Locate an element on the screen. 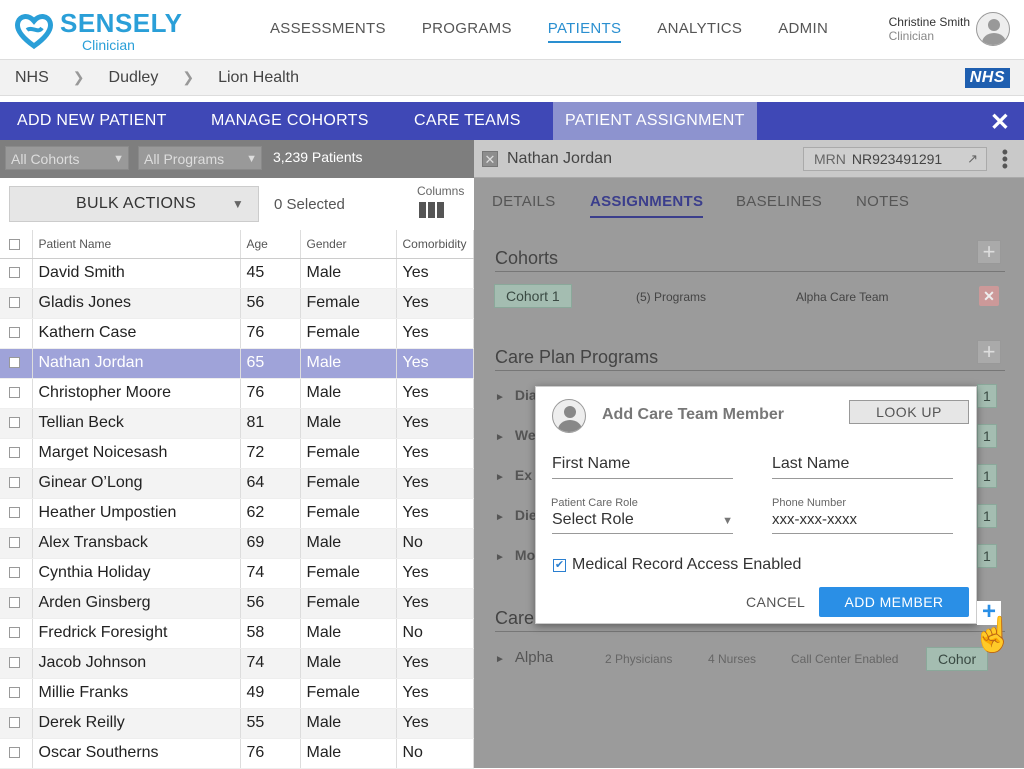 The height and width of the screenshot is (769, 1024). programs-select: All Programs ▼ is located at coordinates (200, 158).